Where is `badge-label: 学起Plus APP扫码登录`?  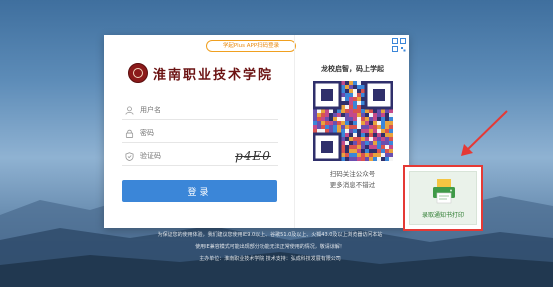
badge-label: 学起Plus APP扫码登录 is located at coordinates (251, 46).